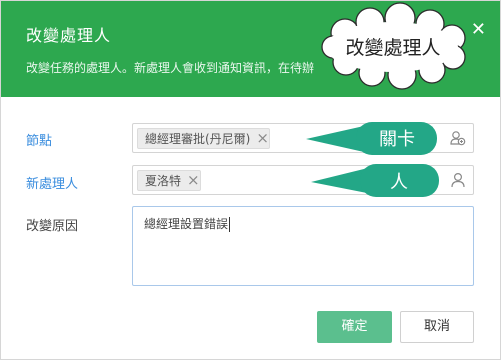 This screenshot has width=501, height=360. I want to click on cloud-callout-text: 改變處理人, so click(392, 48).